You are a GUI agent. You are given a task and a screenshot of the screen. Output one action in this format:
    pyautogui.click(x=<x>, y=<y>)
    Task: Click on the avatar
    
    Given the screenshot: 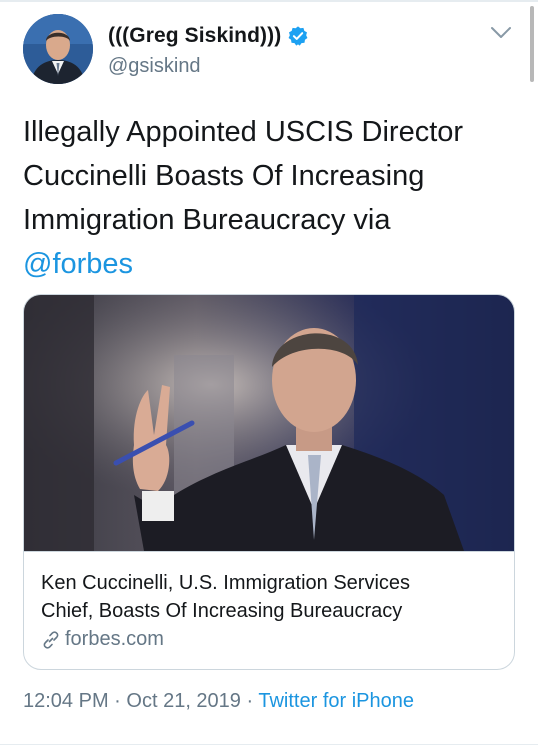 What is the action you would take?
    pyautogui.click(x=58, y=49)
    